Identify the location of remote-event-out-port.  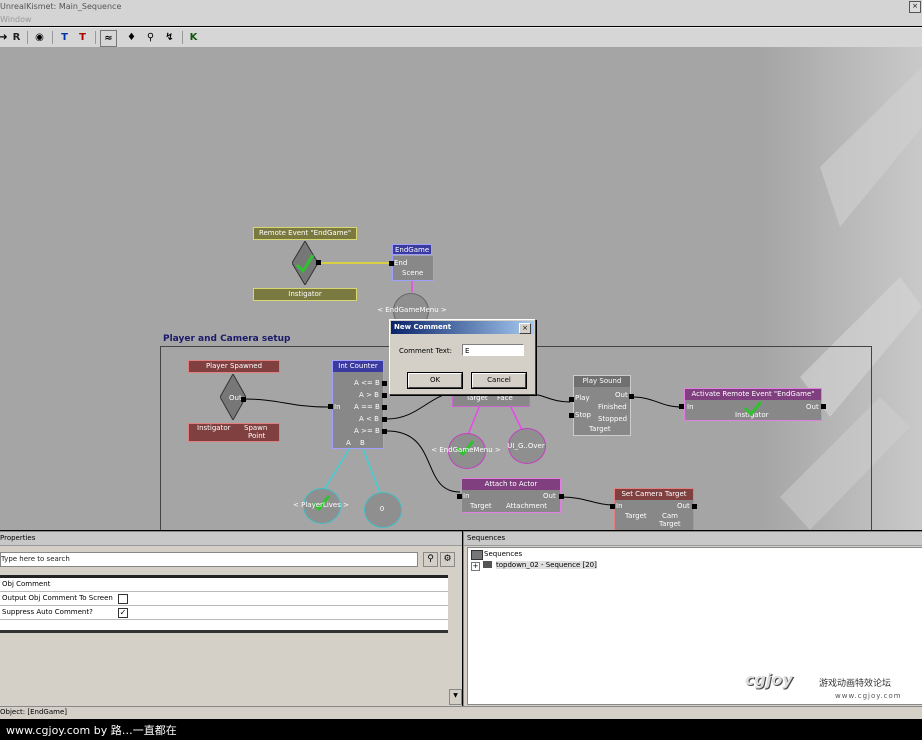
(318, 262).